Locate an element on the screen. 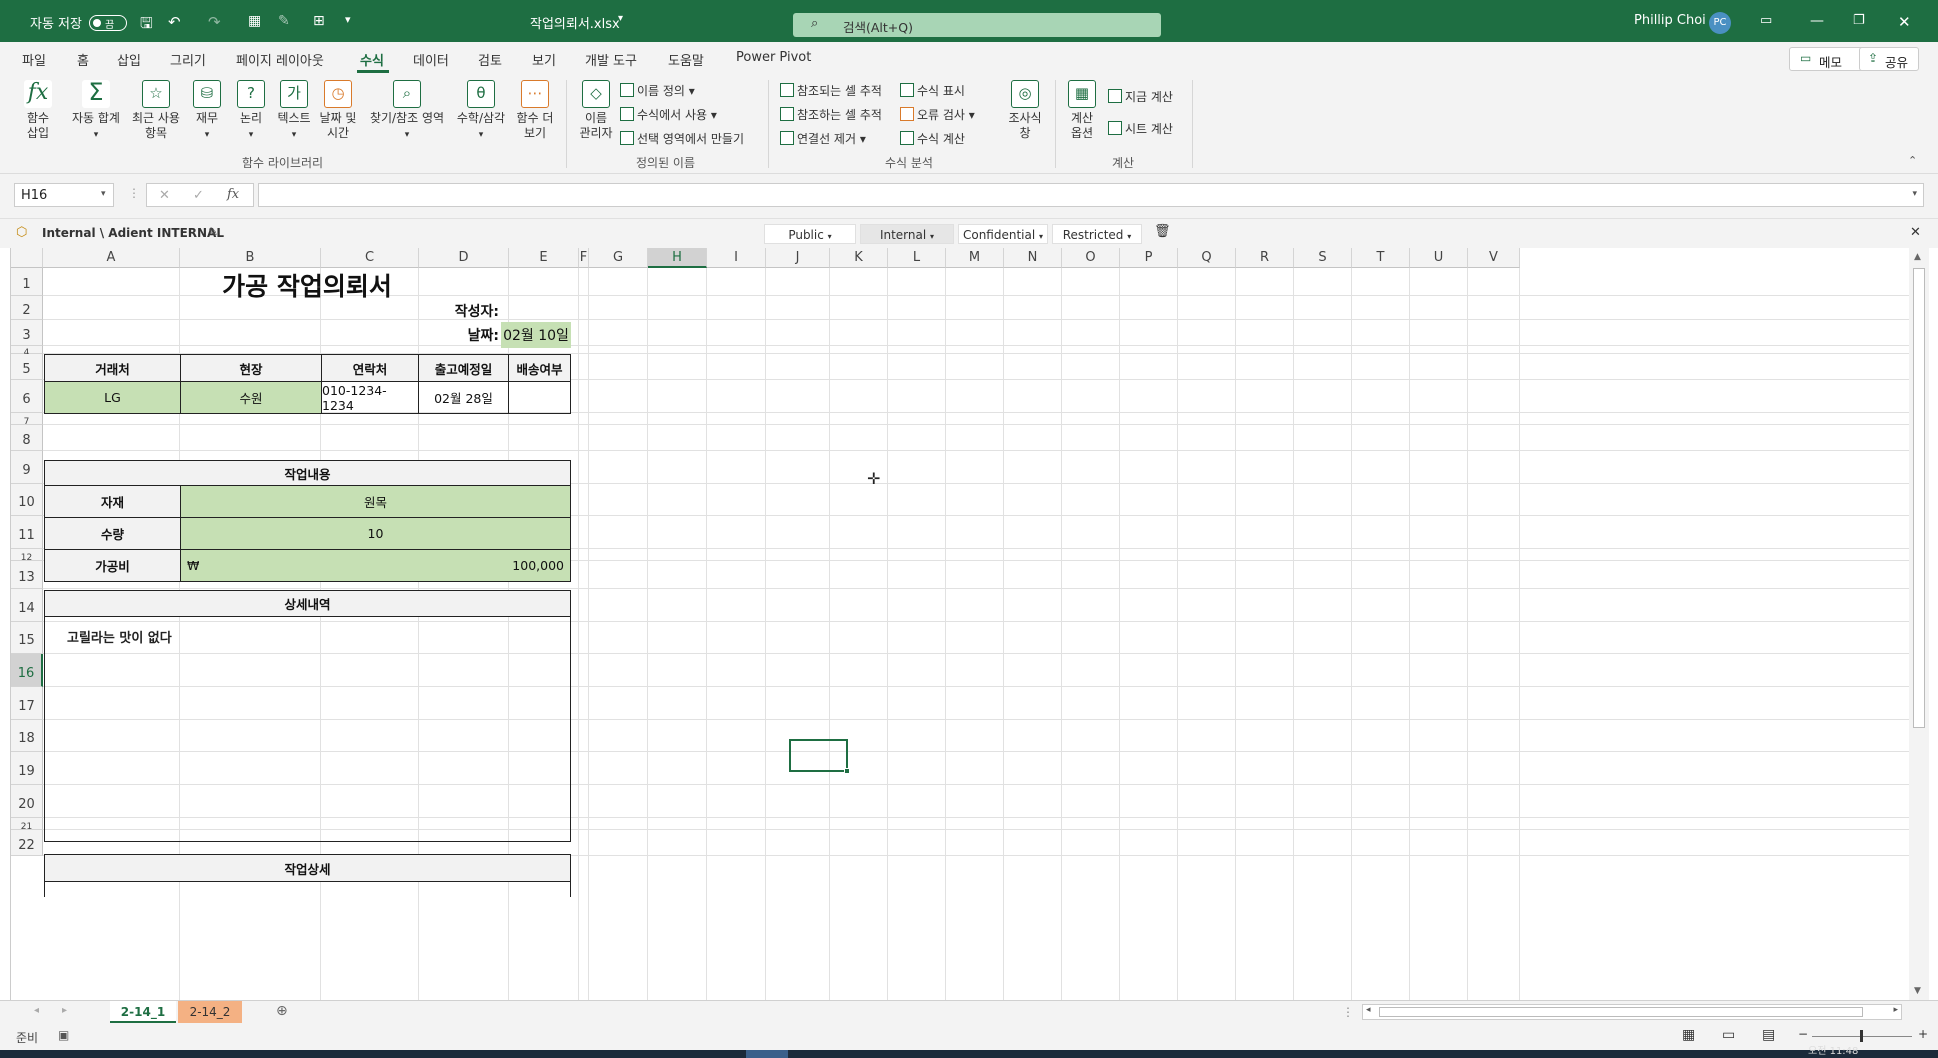  column-header-M: M is located at coordinates (975, 258).